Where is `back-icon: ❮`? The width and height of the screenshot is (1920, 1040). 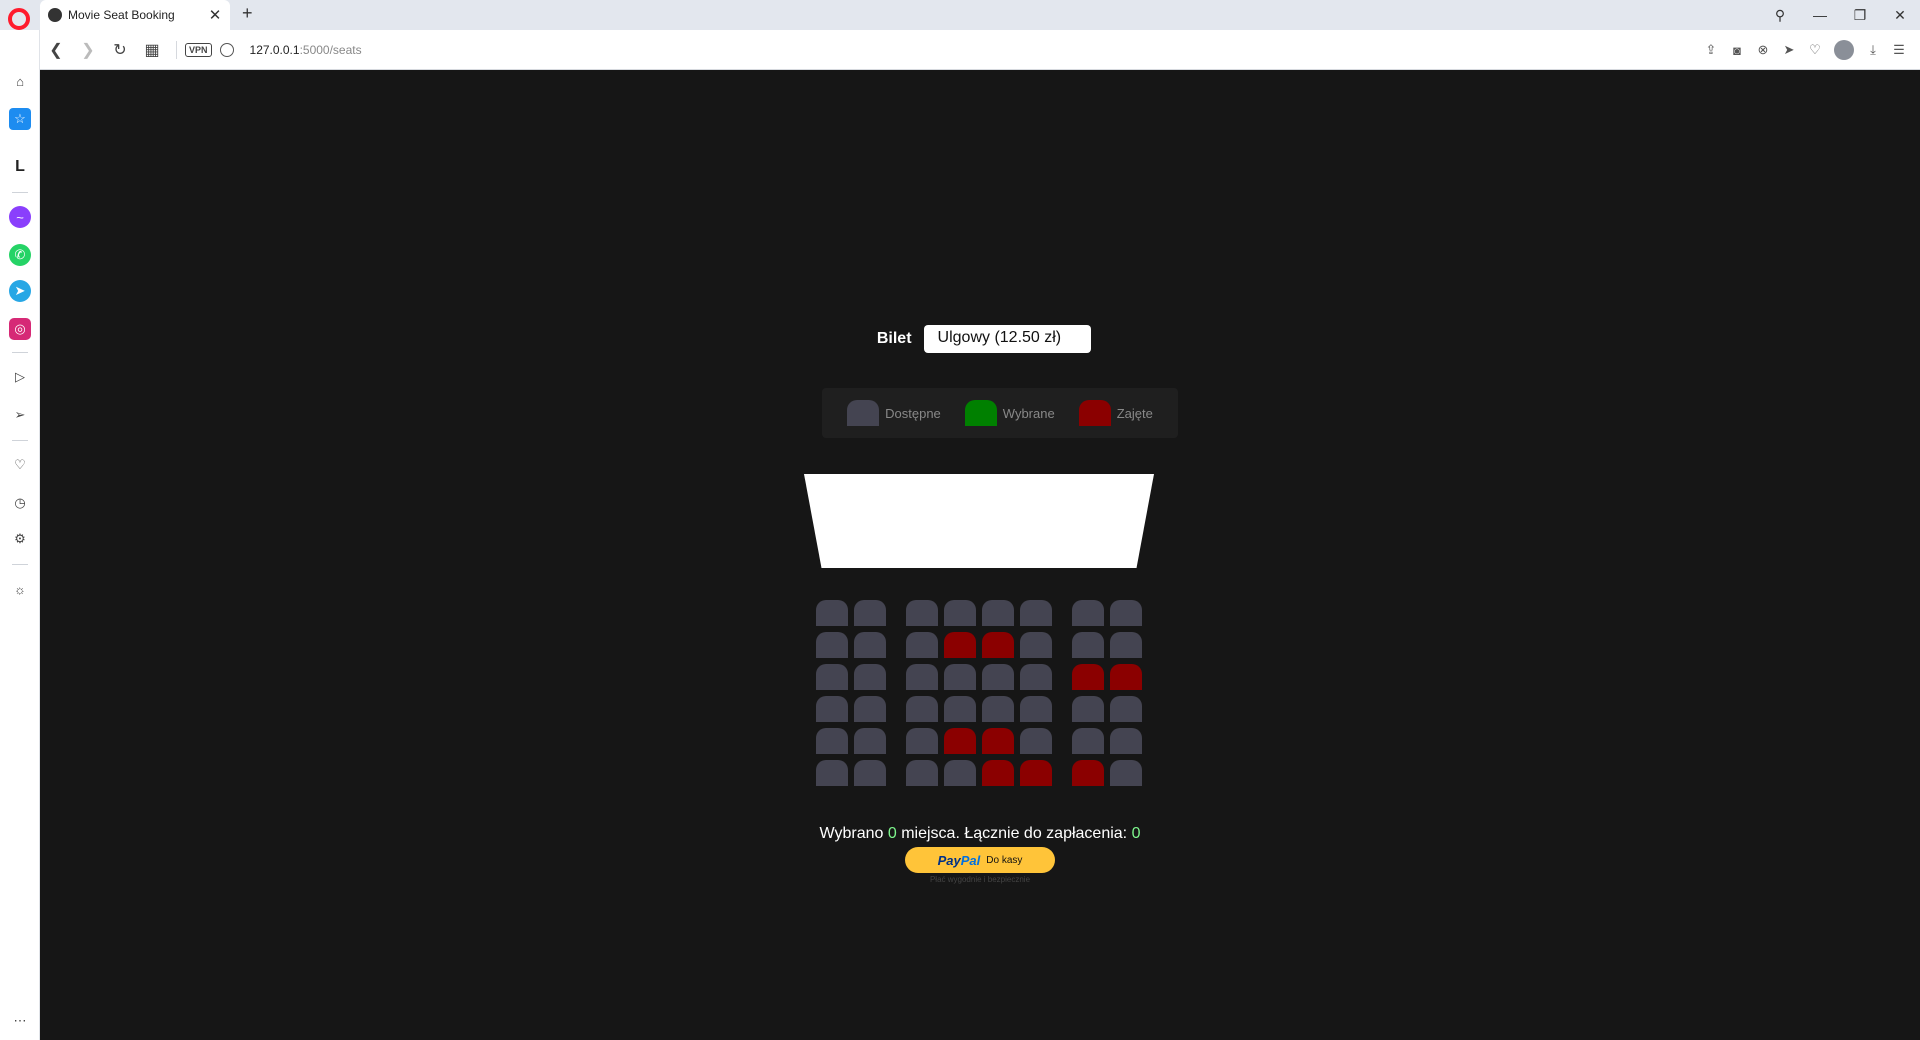
back-icon: ❮ is located at coordinates (56, 50).